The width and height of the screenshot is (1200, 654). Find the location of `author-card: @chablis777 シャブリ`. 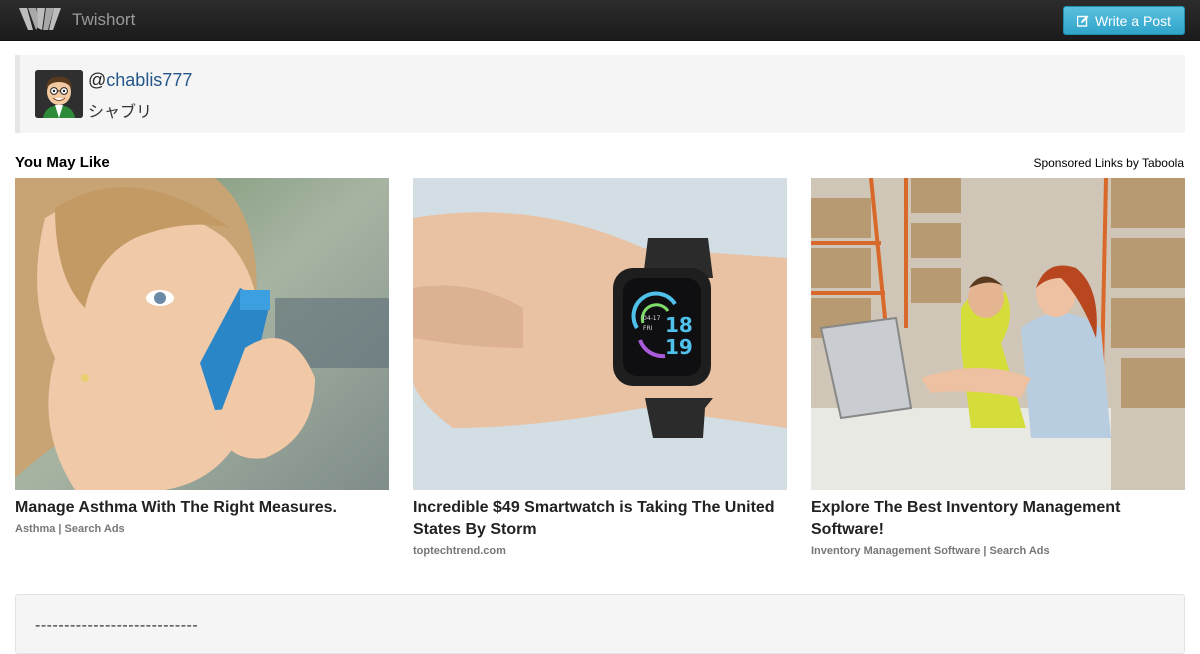

author-card: @chablis777 シャブリ is located at coordinates (600, 94).